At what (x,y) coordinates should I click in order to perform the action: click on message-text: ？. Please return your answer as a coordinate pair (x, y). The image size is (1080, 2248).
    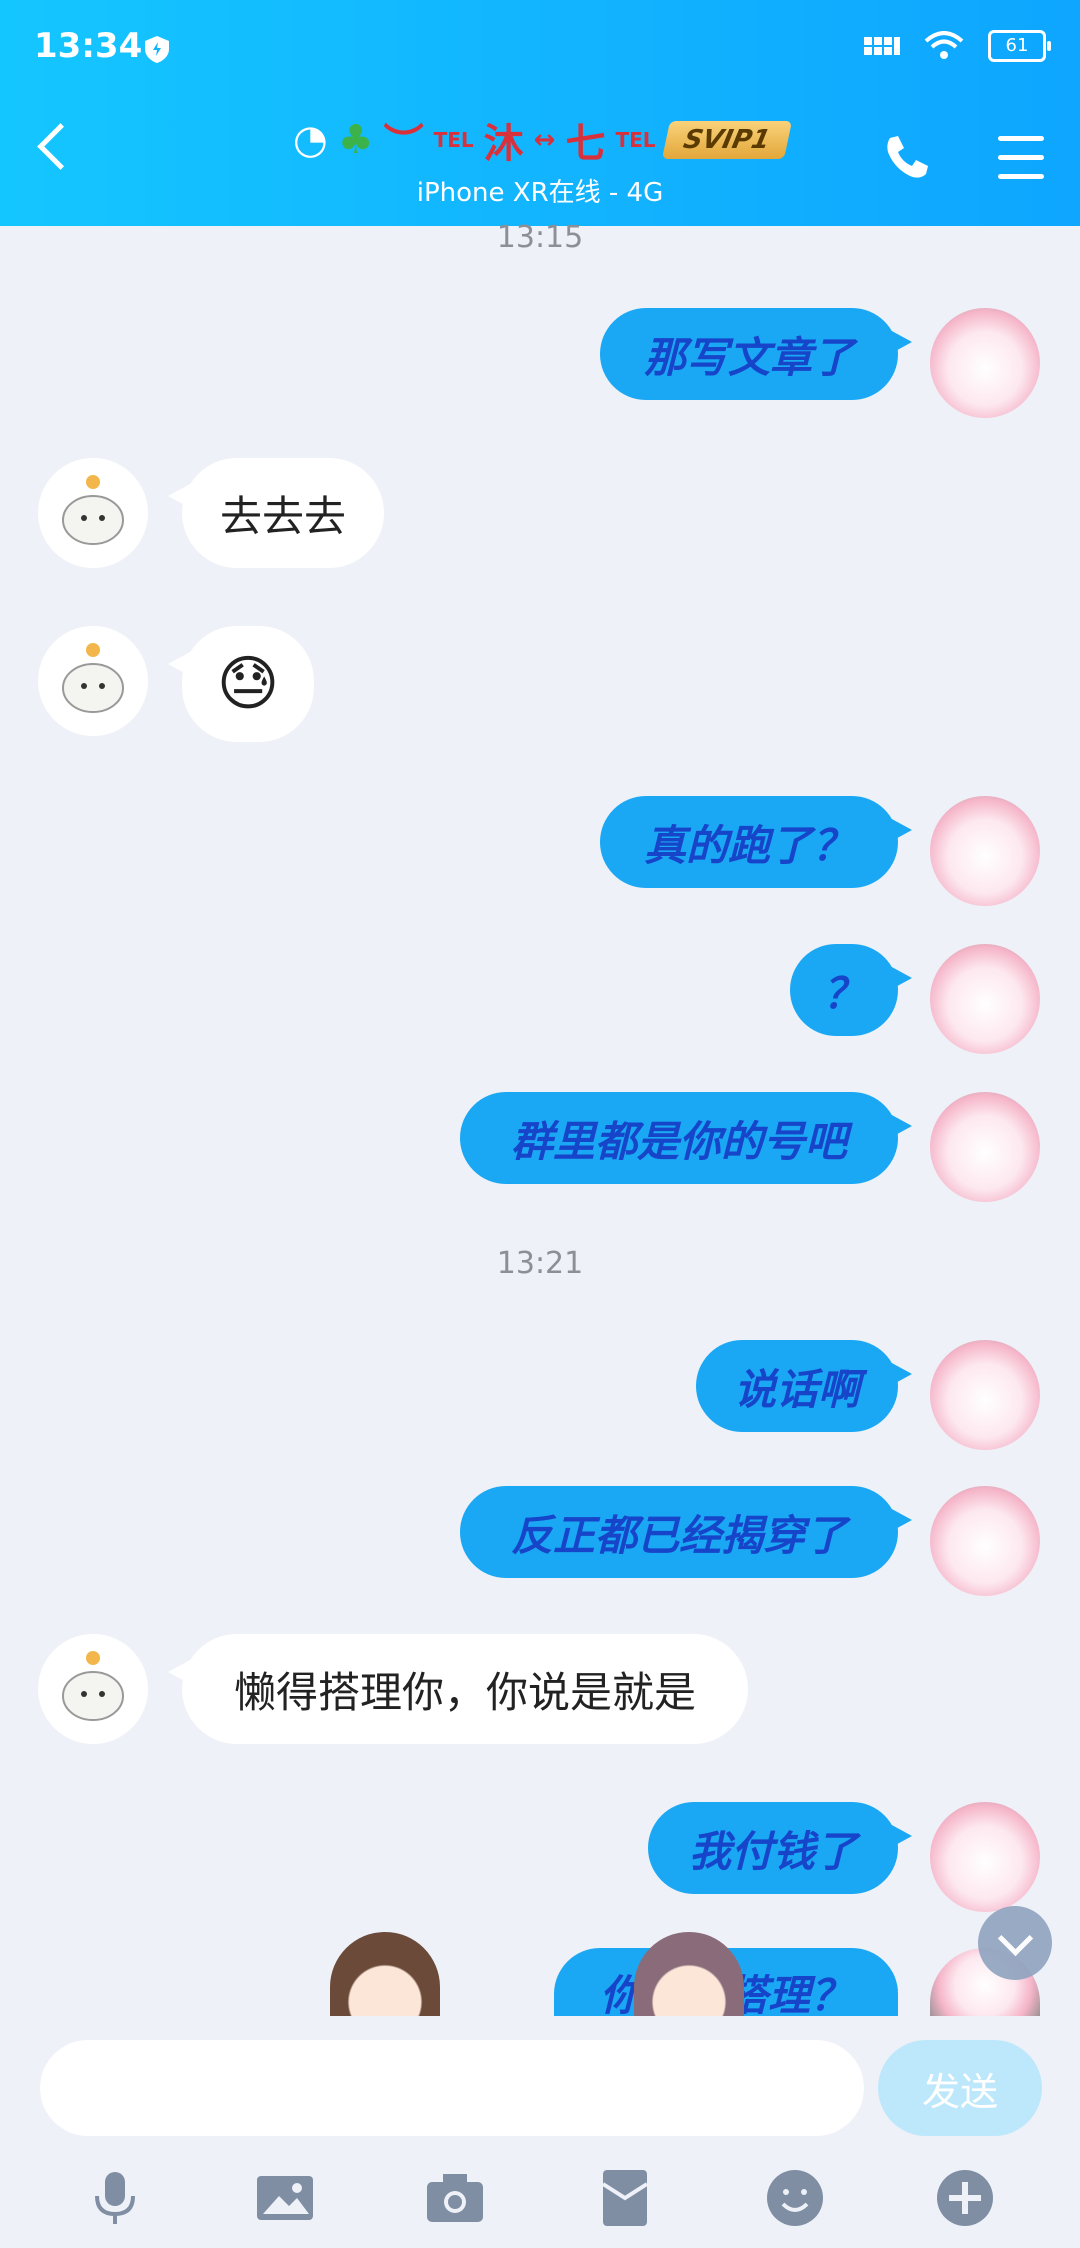
    Looking at the image, I should click on (843, 993).